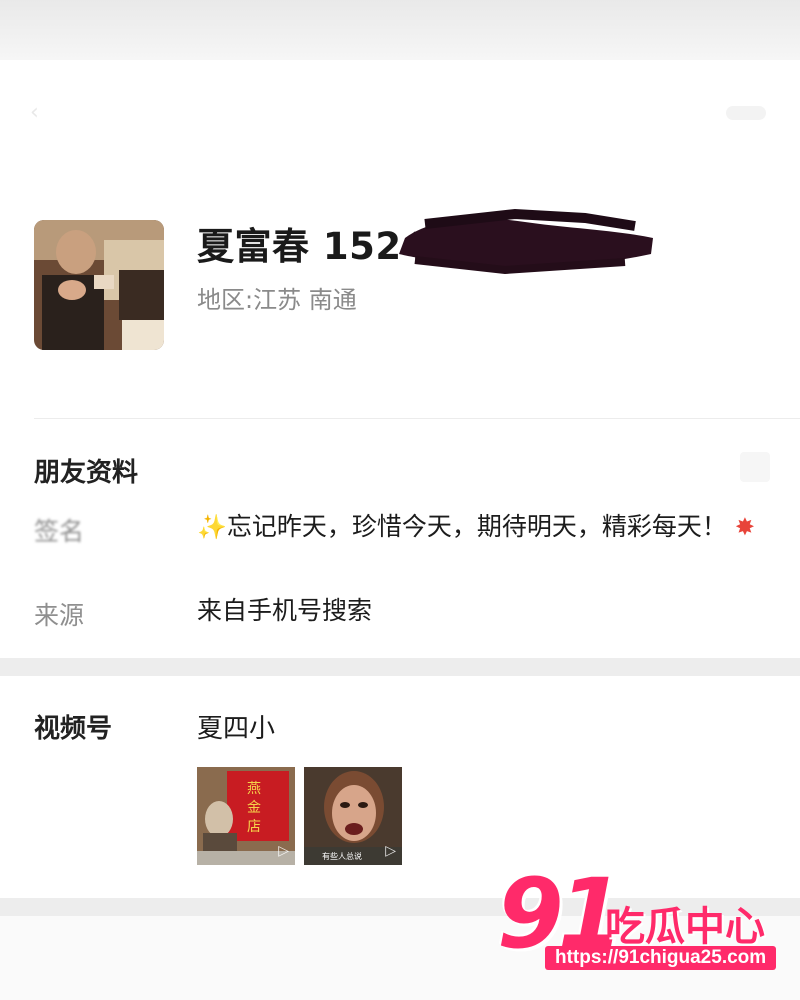 This screenshot has width=800, height=1000. Describe the element at coordinates (254, 789) in the screenshot. I see `svg-text: 燕` at that location.